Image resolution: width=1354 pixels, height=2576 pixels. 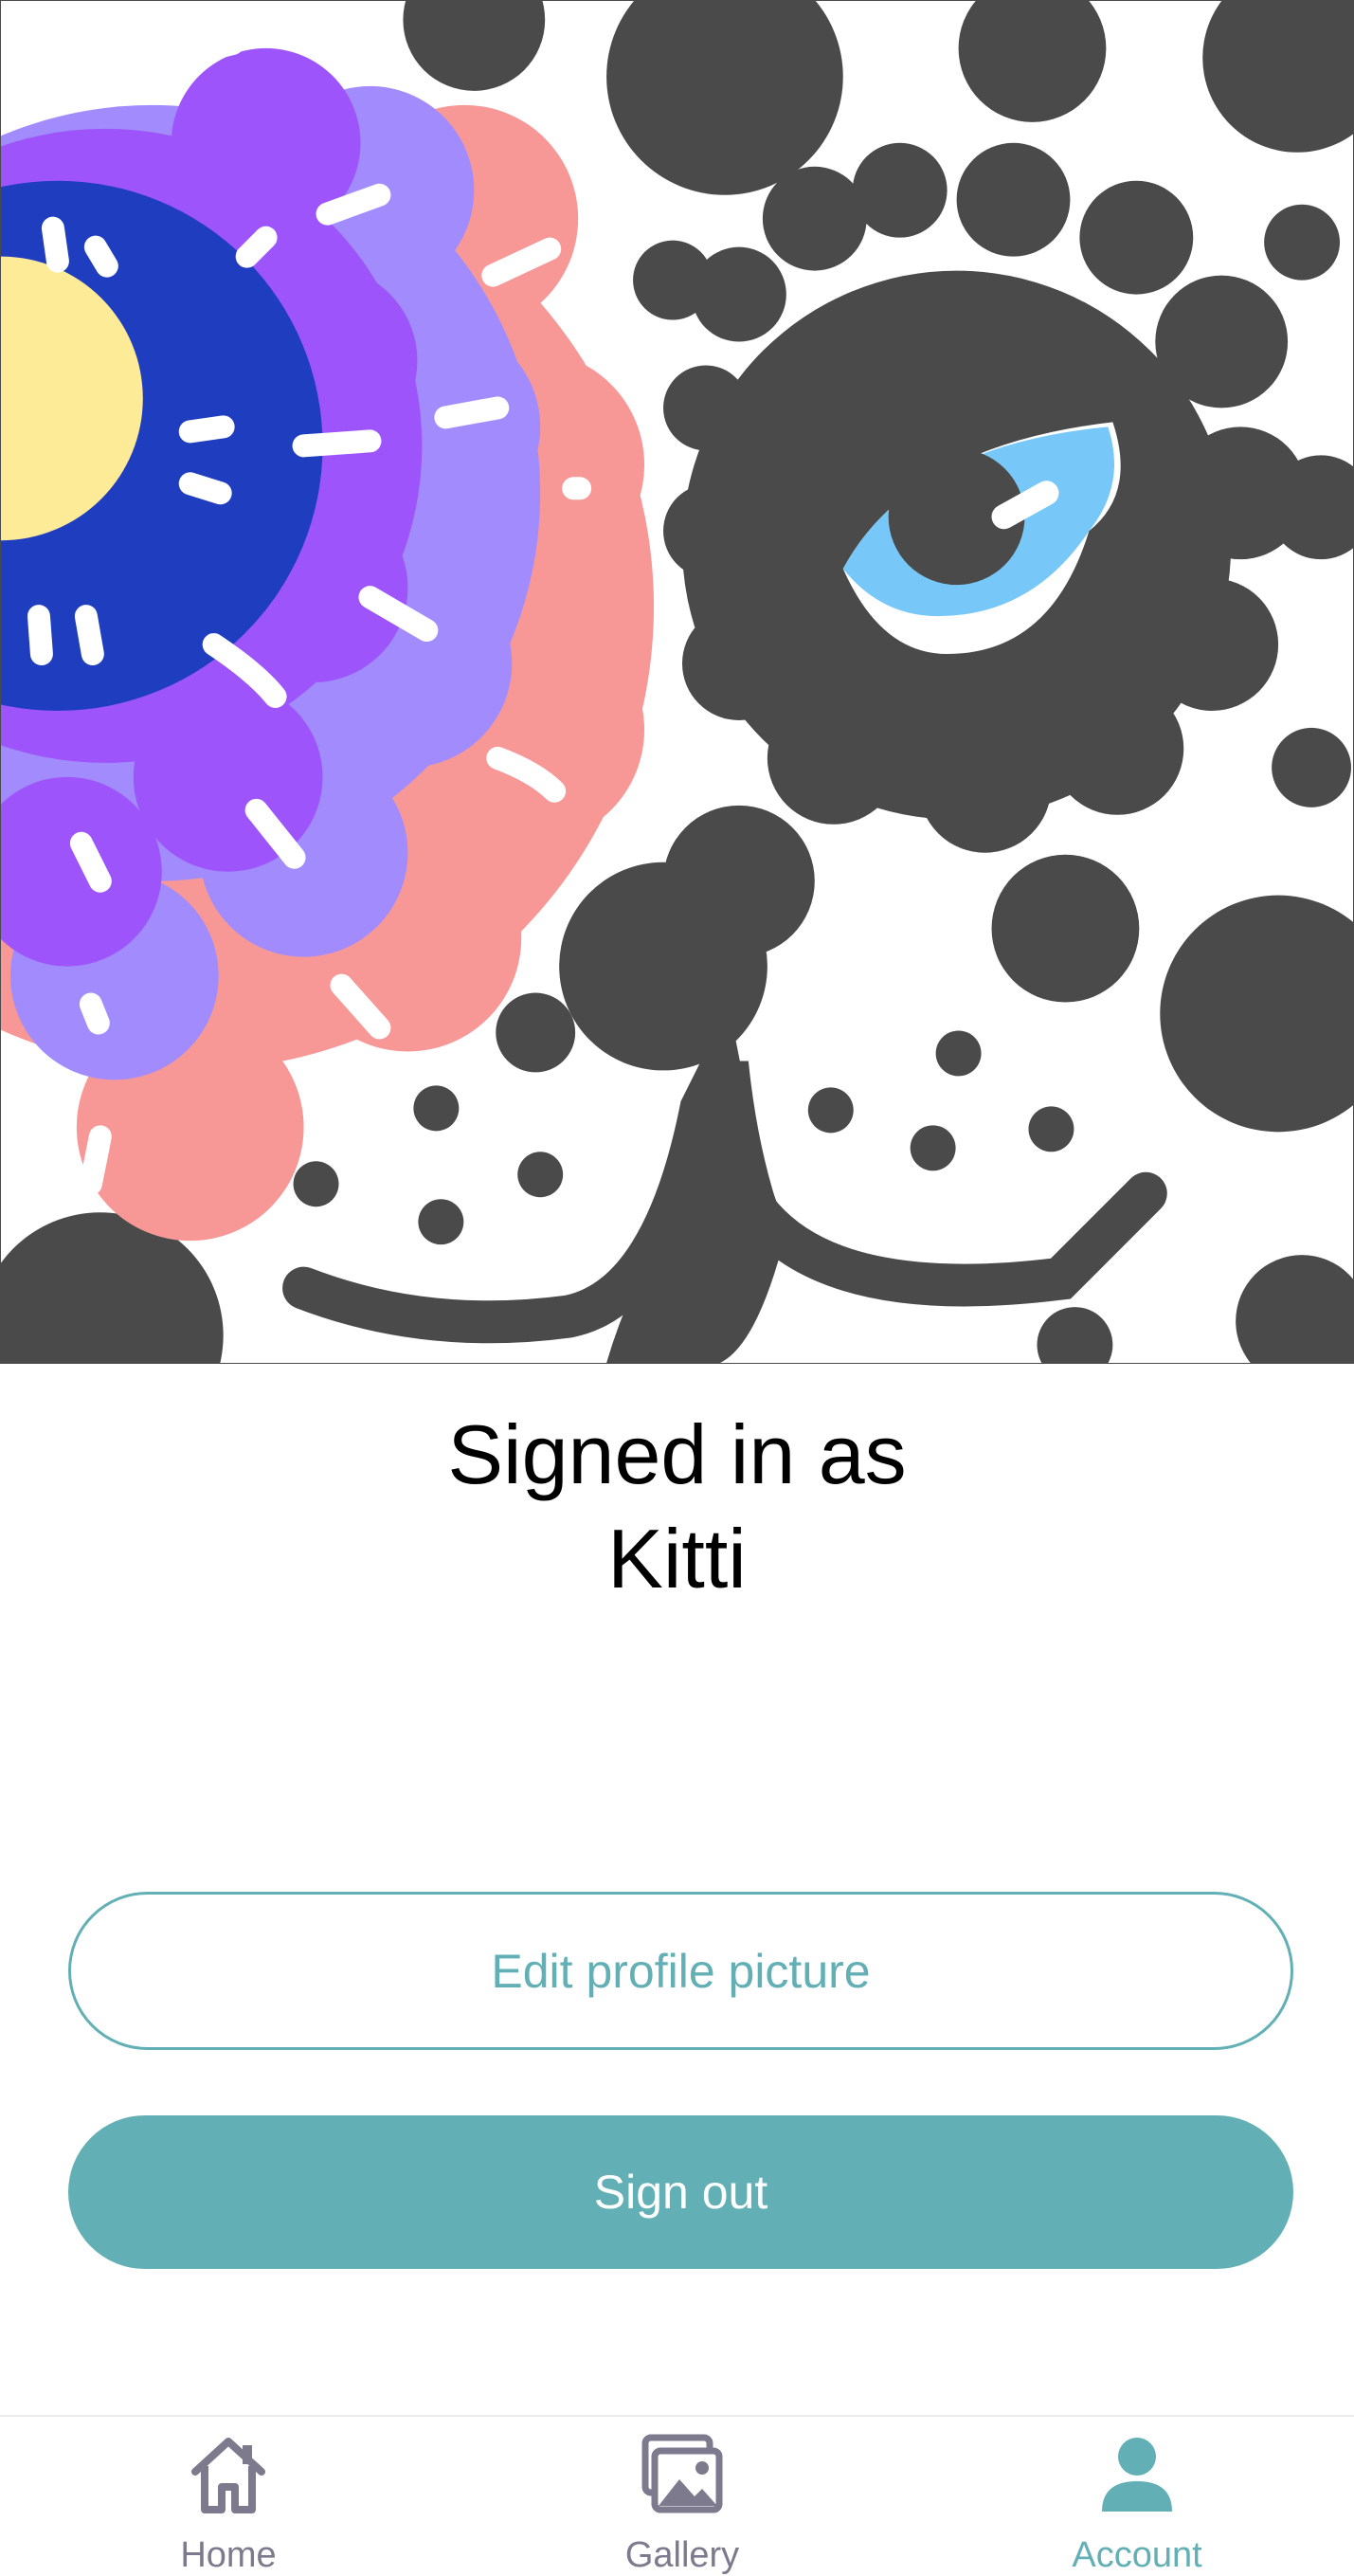 I want to click on sign-out-button: Sign out, so click(x=680, y=2192).